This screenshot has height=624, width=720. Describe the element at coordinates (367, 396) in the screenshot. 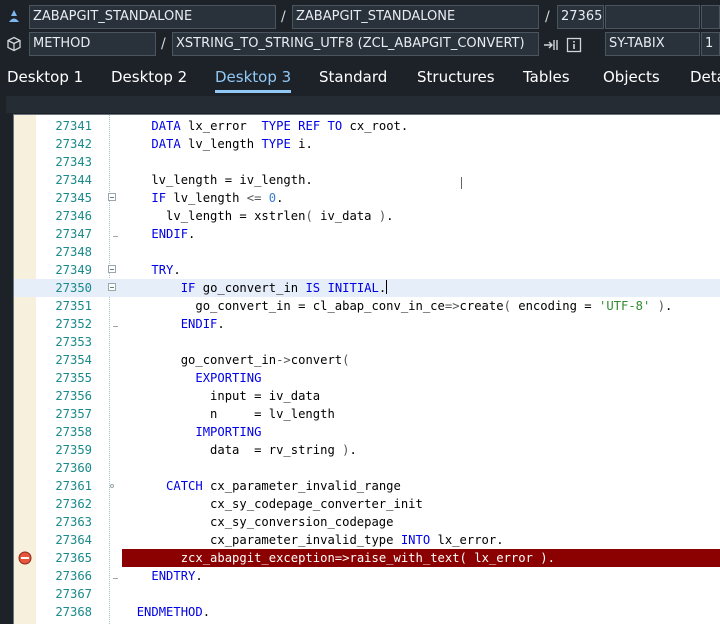

I see `code-line: 27356 input = iv_data` at that location.